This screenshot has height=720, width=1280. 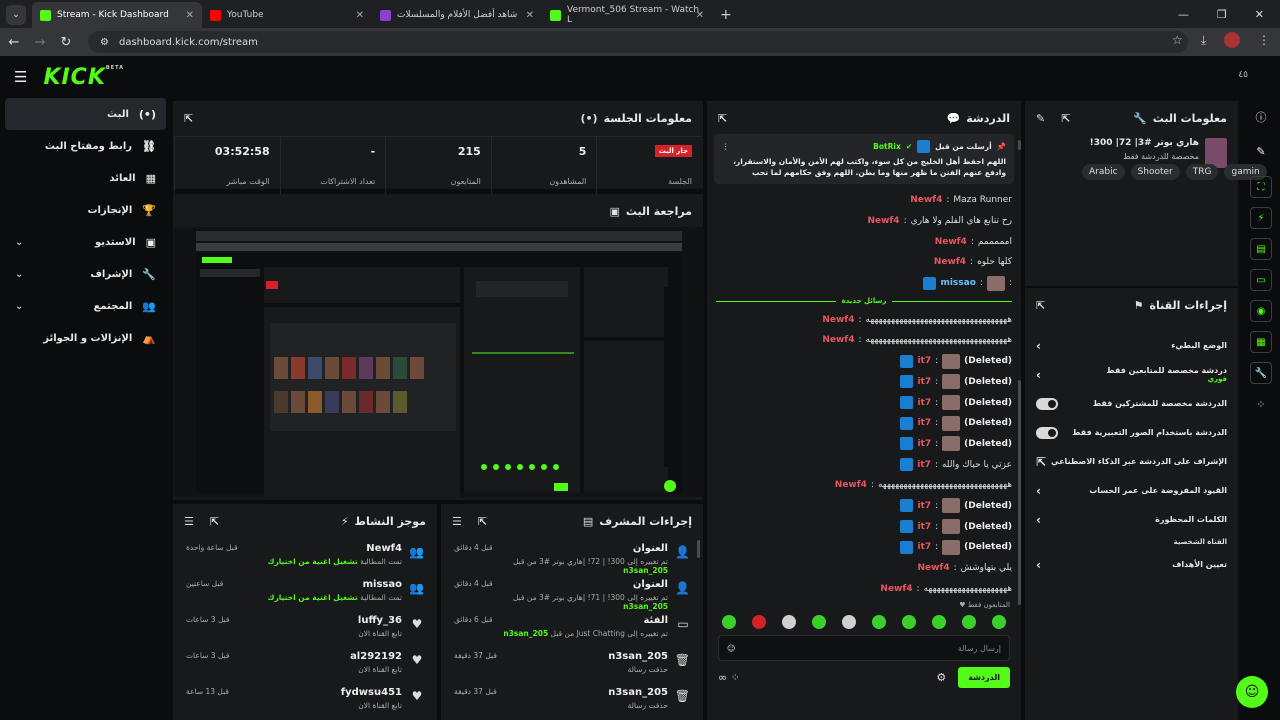 What do you see at coordinates (1041, 462) in the screenshot?
I see `external-link-icon: ⇱` at bounding box center [1041, 462].